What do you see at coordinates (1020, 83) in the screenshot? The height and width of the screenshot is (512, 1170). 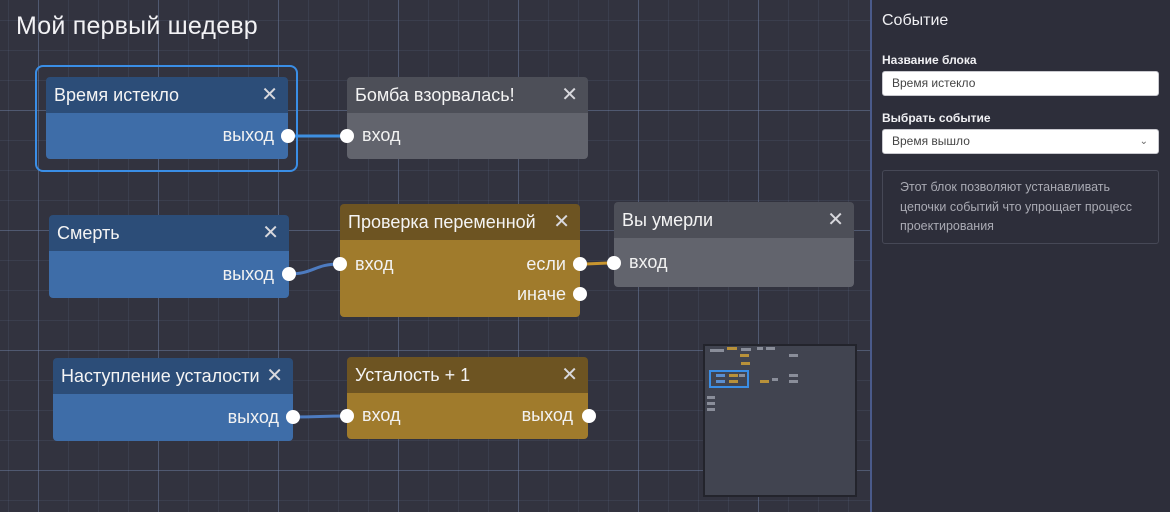 I see `block-name-input: Время истекло` at bounding box center [1020, 83].